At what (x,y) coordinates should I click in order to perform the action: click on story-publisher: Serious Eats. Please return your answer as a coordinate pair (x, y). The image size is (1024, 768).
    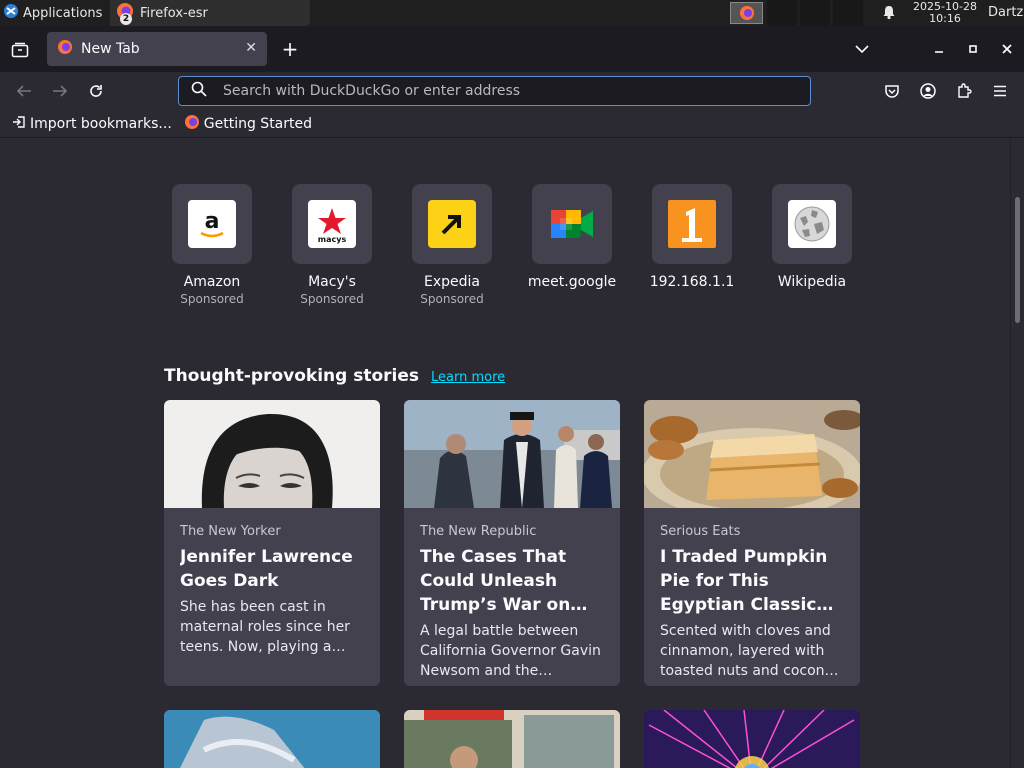
    Looking at the image, I should click on (700, 531).